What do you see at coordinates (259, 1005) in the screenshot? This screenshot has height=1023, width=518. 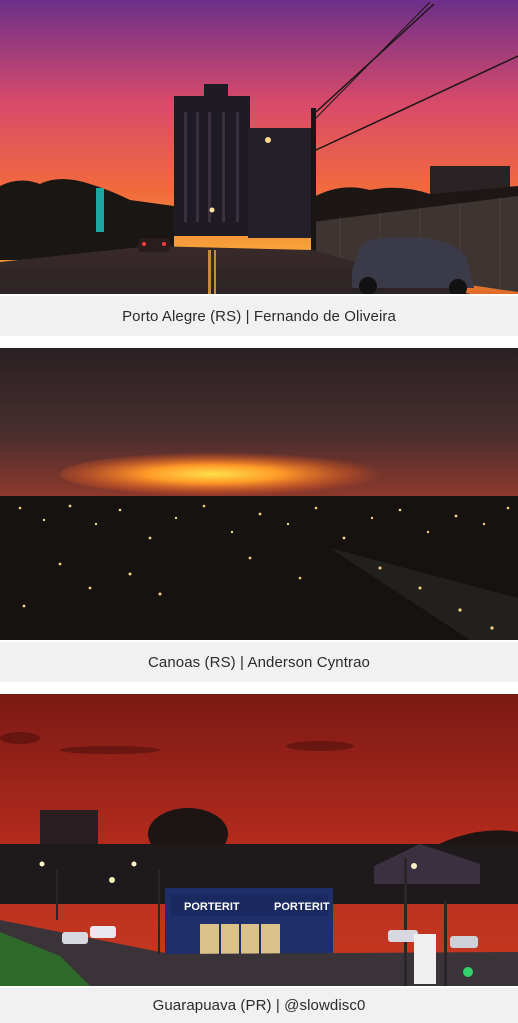 I see `photo-caption: Guarapuava (PR) | @slowdisc0` at bounding box center [259, 1005].